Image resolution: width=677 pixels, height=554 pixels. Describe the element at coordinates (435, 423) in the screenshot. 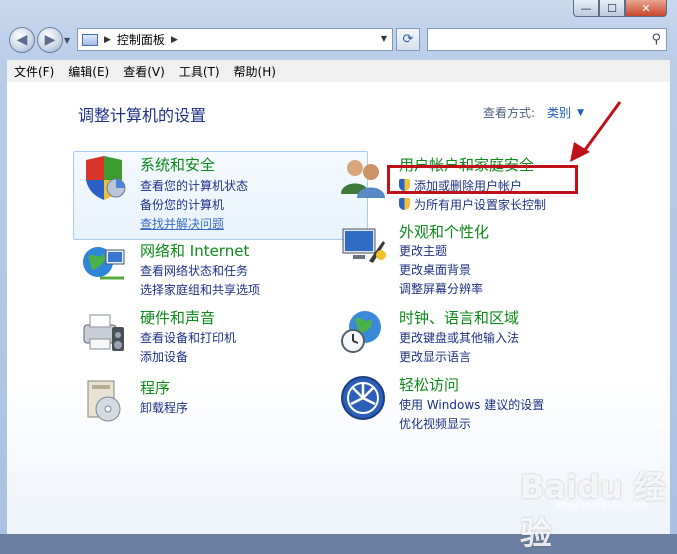

I see `link-optimize-display: 优化视频显示` at that location.